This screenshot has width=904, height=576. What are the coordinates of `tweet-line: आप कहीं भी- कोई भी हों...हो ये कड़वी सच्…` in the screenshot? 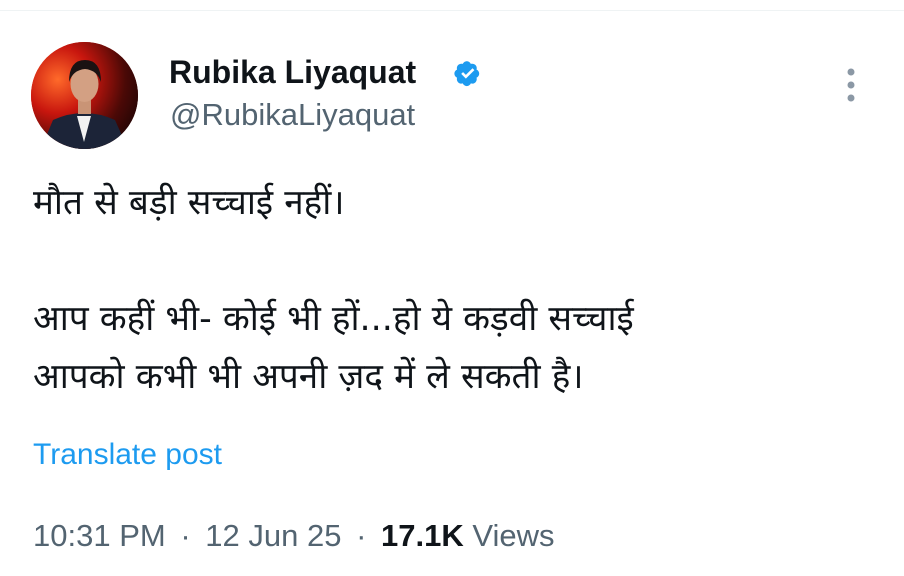 It's located at (333, 319).